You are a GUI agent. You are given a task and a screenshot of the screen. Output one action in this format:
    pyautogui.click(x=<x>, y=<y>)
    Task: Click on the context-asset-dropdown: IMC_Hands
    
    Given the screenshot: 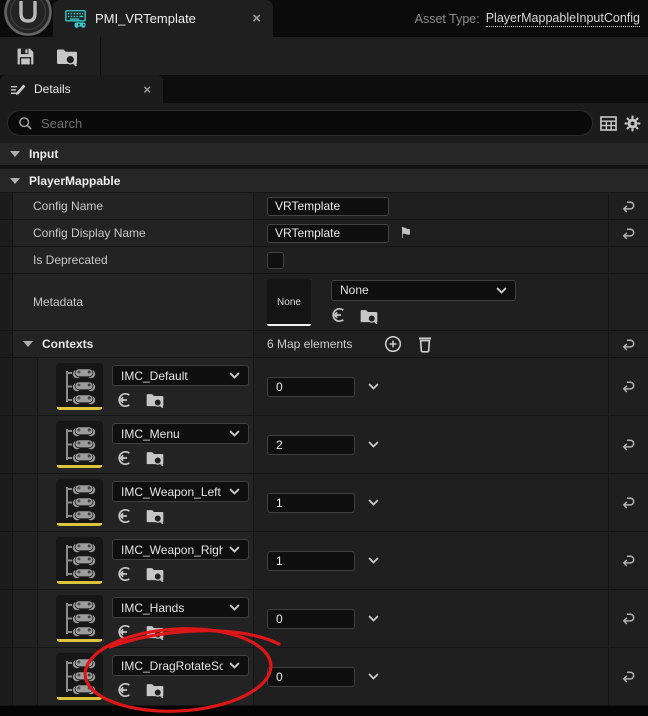 What is the action you would take?
    pyautogui.click(x=180, y=607)
    